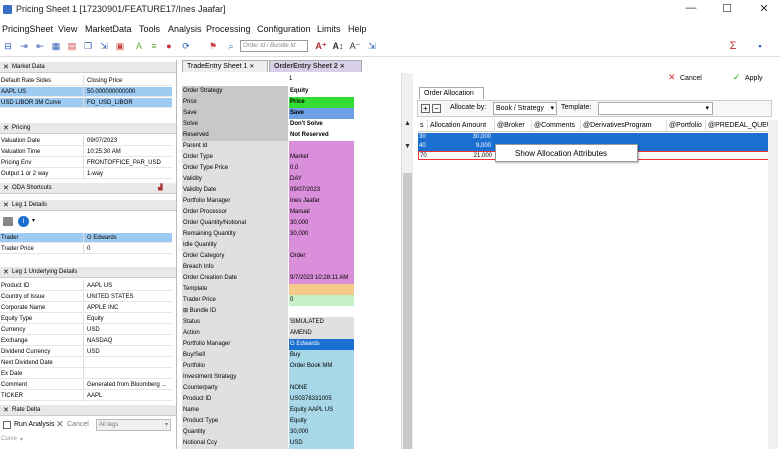 The height and width of the screenshot is (449, 780). I want to click on field-value: Ines Jaafar, so click(321, 201).